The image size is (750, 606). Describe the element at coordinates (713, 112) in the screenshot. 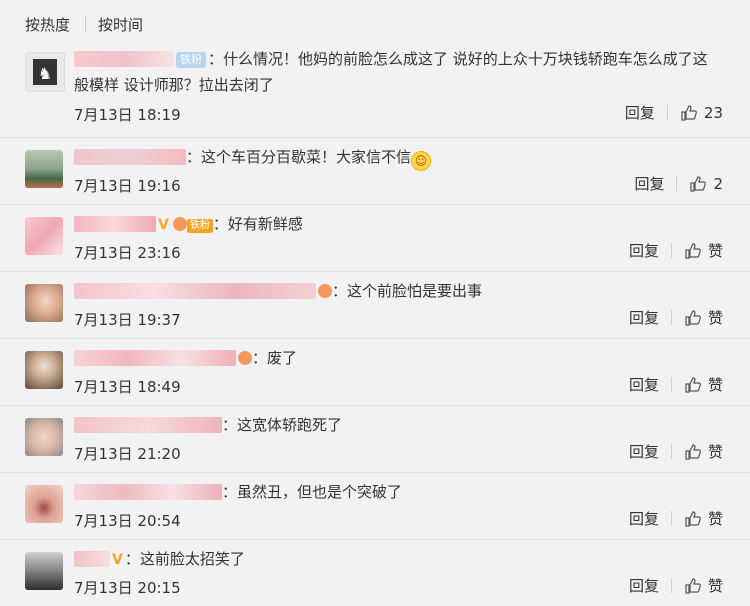

I see `like-count: 23` at that location.